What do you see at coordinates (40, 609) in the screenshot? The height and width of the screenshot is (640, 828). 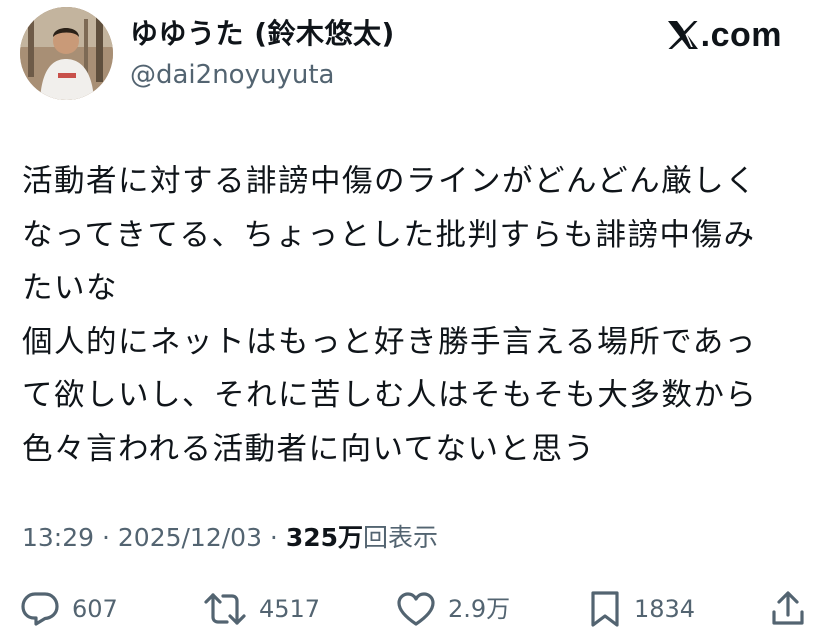 I see `reply-icon` at bounding box center [40, 609].